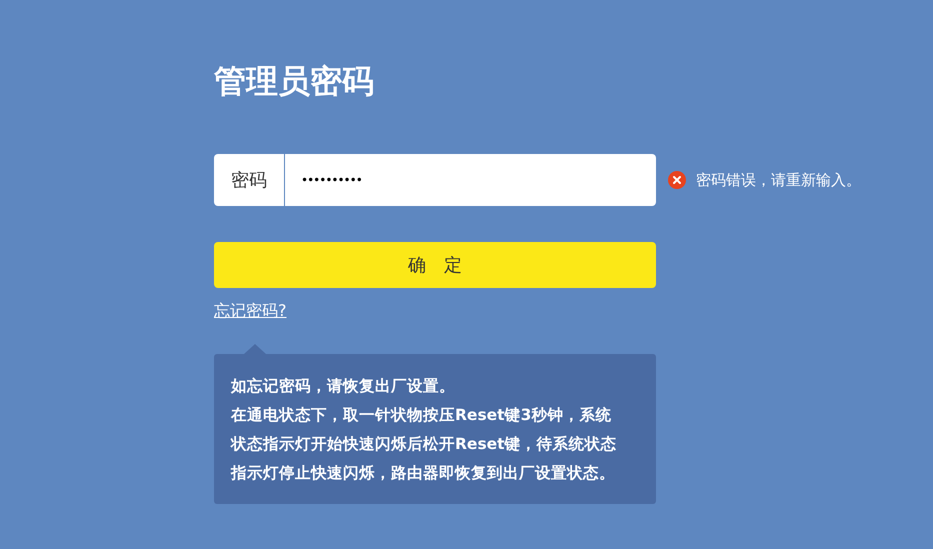 The image size is (933, 549). Describe the element at coordinates (249, 180) in the screenshot. I see `field-label: 密码` at that location.